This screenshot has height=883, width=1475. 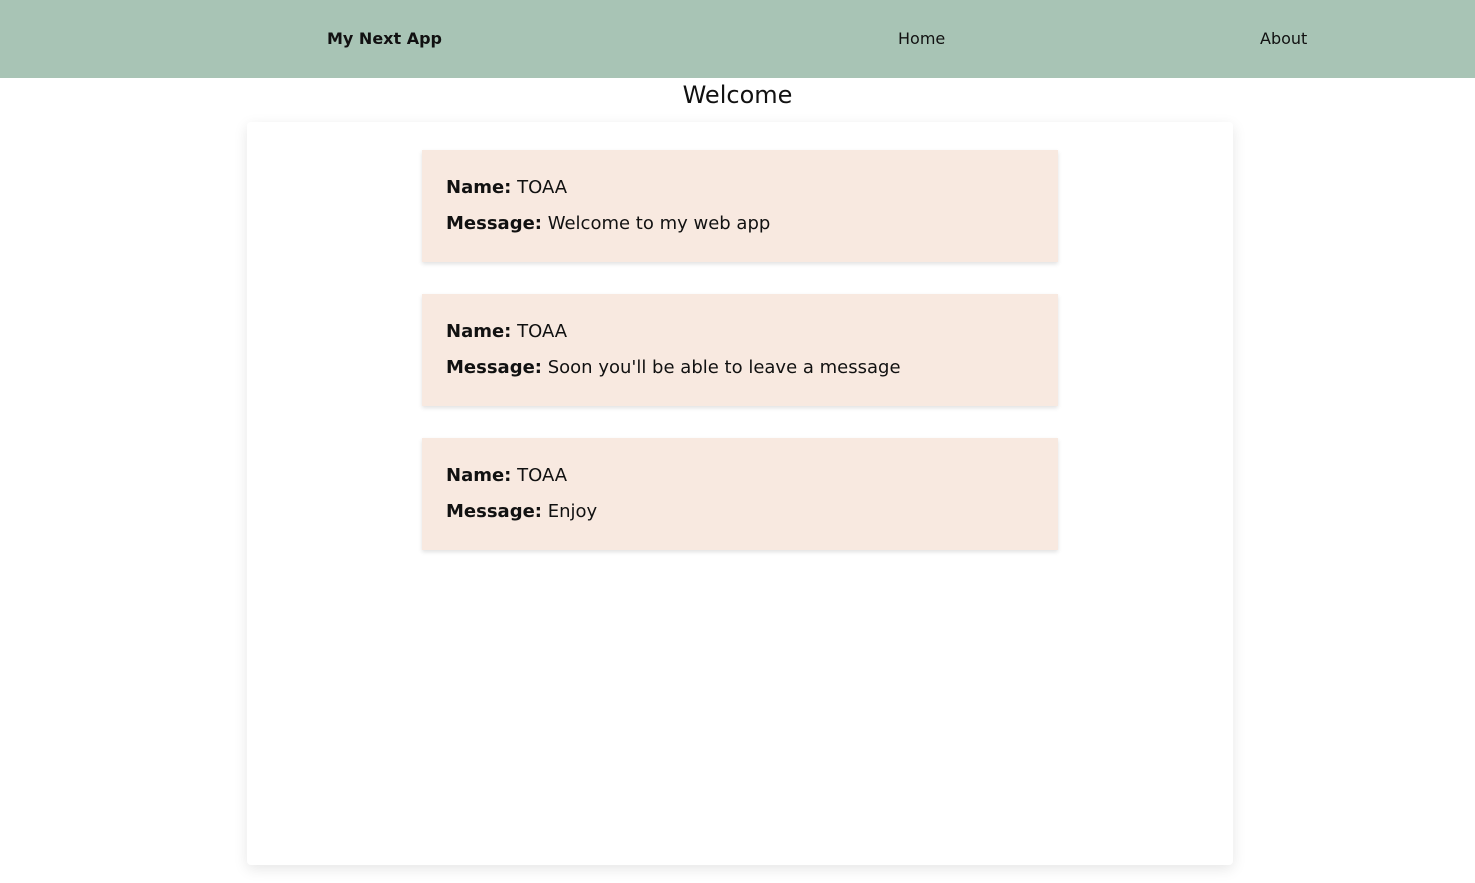 I want to click on nav-link-home: Home, so click(x=921, y=39).